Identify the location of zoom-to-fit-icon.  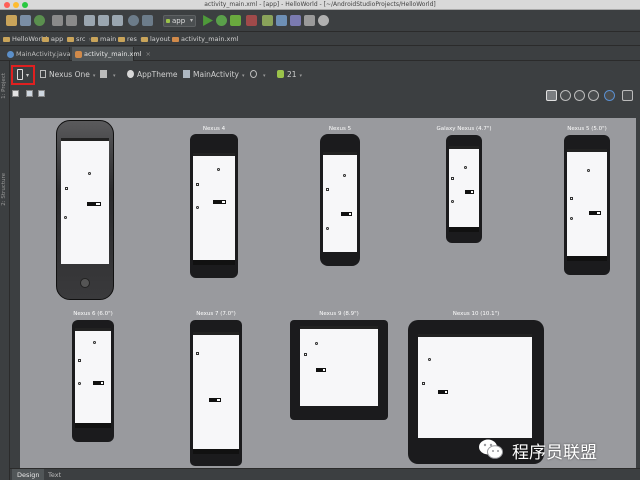
(551, 95).